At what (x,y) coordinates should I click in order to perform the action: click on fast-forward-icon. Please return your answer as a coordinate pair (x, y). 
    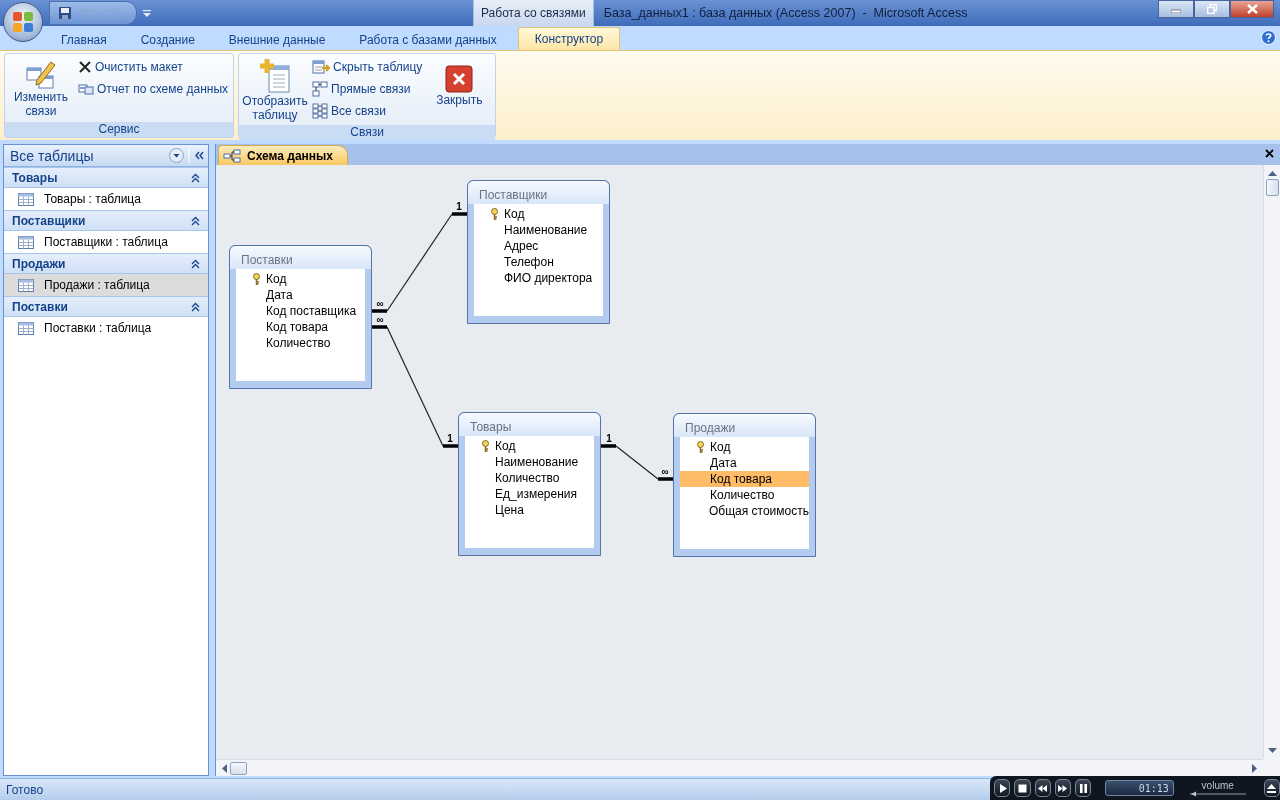
    Looking at the image, I should click on (1063, 788).